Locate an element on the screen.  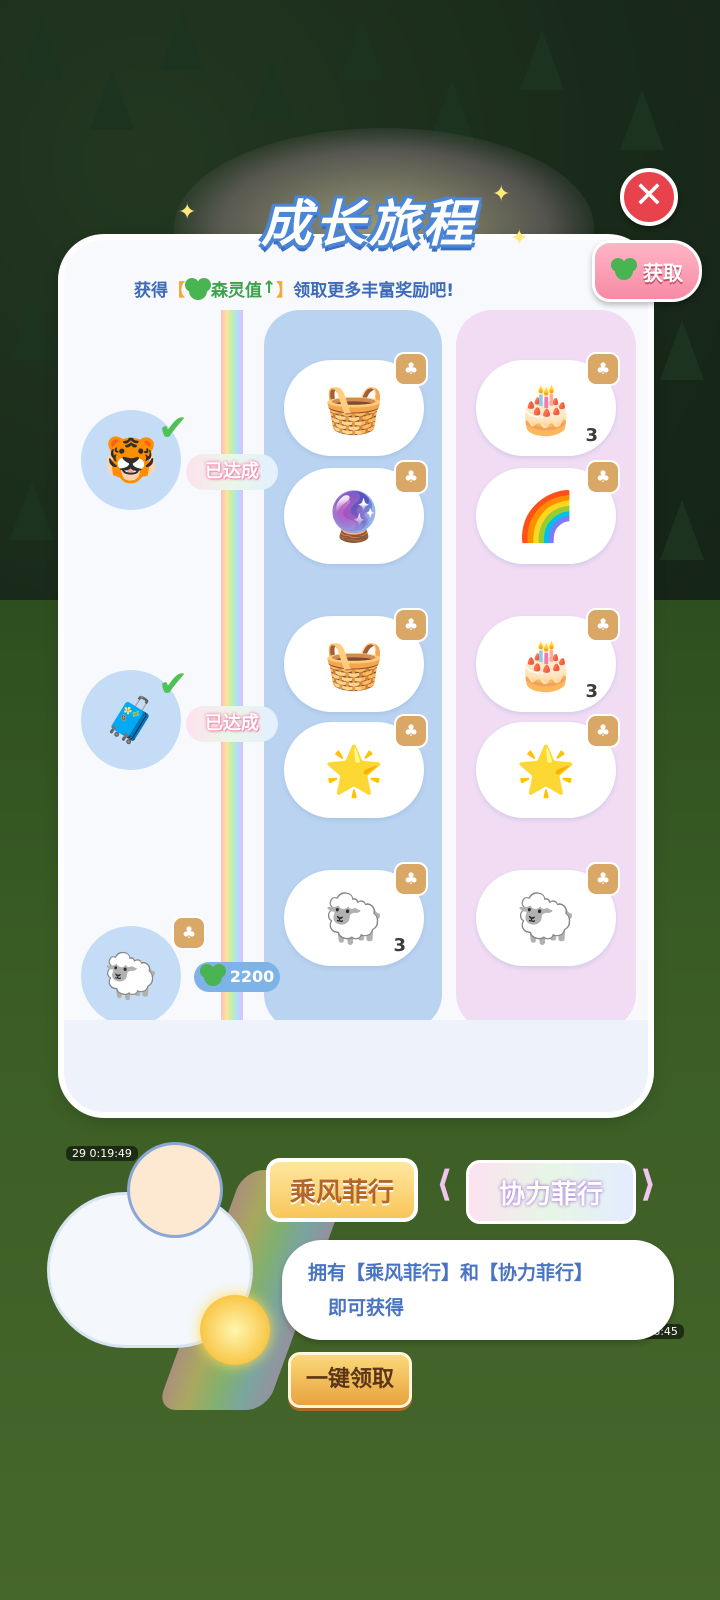
info-bracket: 】 is located at coordinates (285, 290).